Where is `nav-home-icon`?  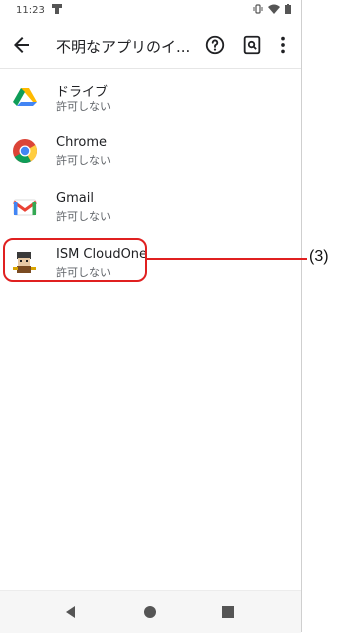 nav-home-icon is located at coordinates (150, 612).